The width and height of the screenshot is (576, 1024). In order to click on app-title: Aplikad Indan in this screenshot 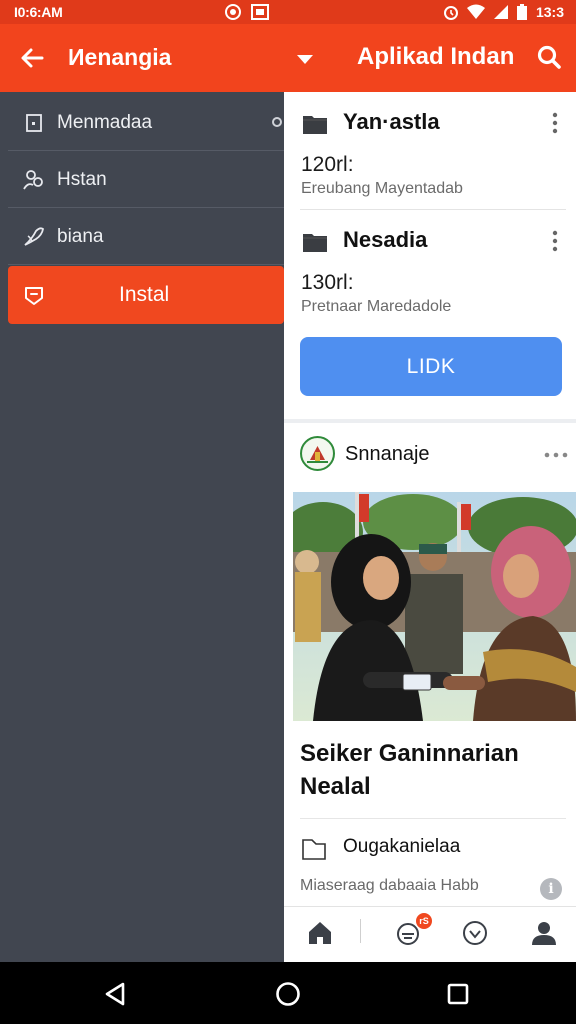, I will do `click(436, 56)`.